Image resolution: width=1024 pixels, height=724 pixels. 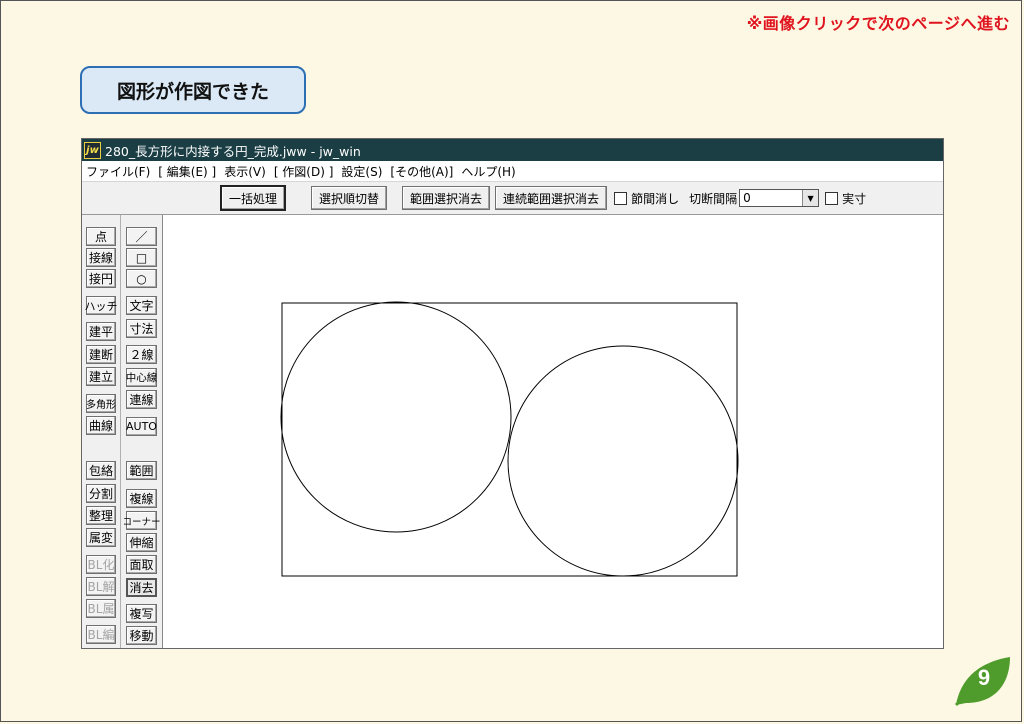 What do you see at coordinates (488, 171) in the screenshot?
I see `menu-help: ヘルプ(H)` at bounding box center [488, 171].